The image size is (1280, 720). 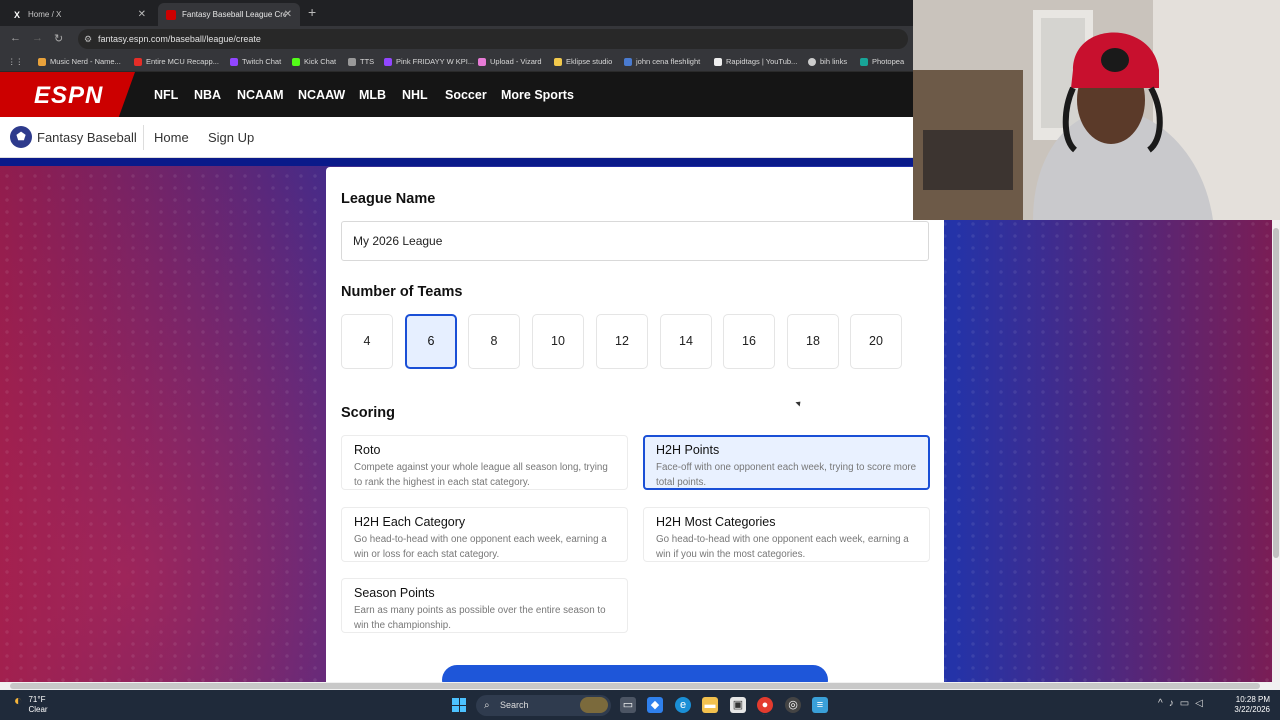 I want to click on tab-label: Home / X, so click(x=45, y=14).